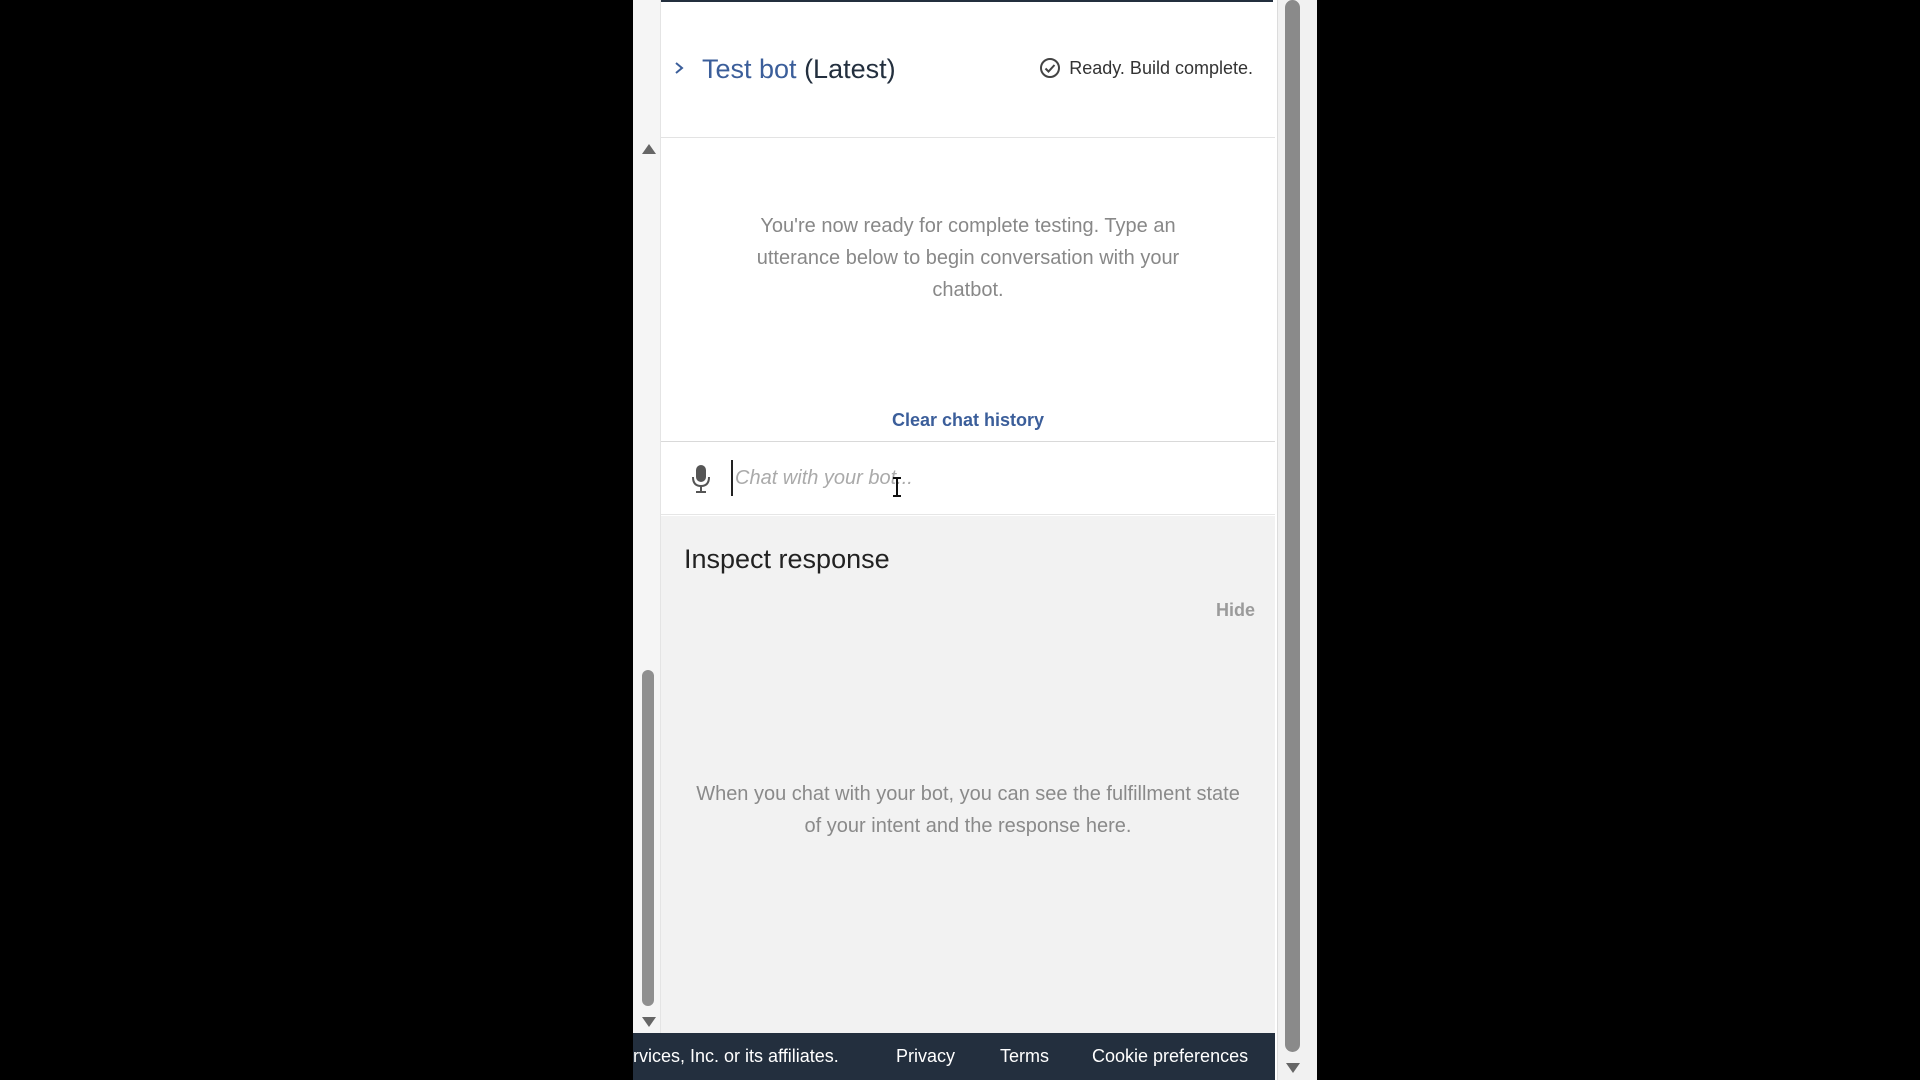 The height and width of the screenshot is (1080, 1920). Describe the element at coordinates (1161, 67) in the screenshot. I see `build-status-text: Ready. Build complete.` at that location.